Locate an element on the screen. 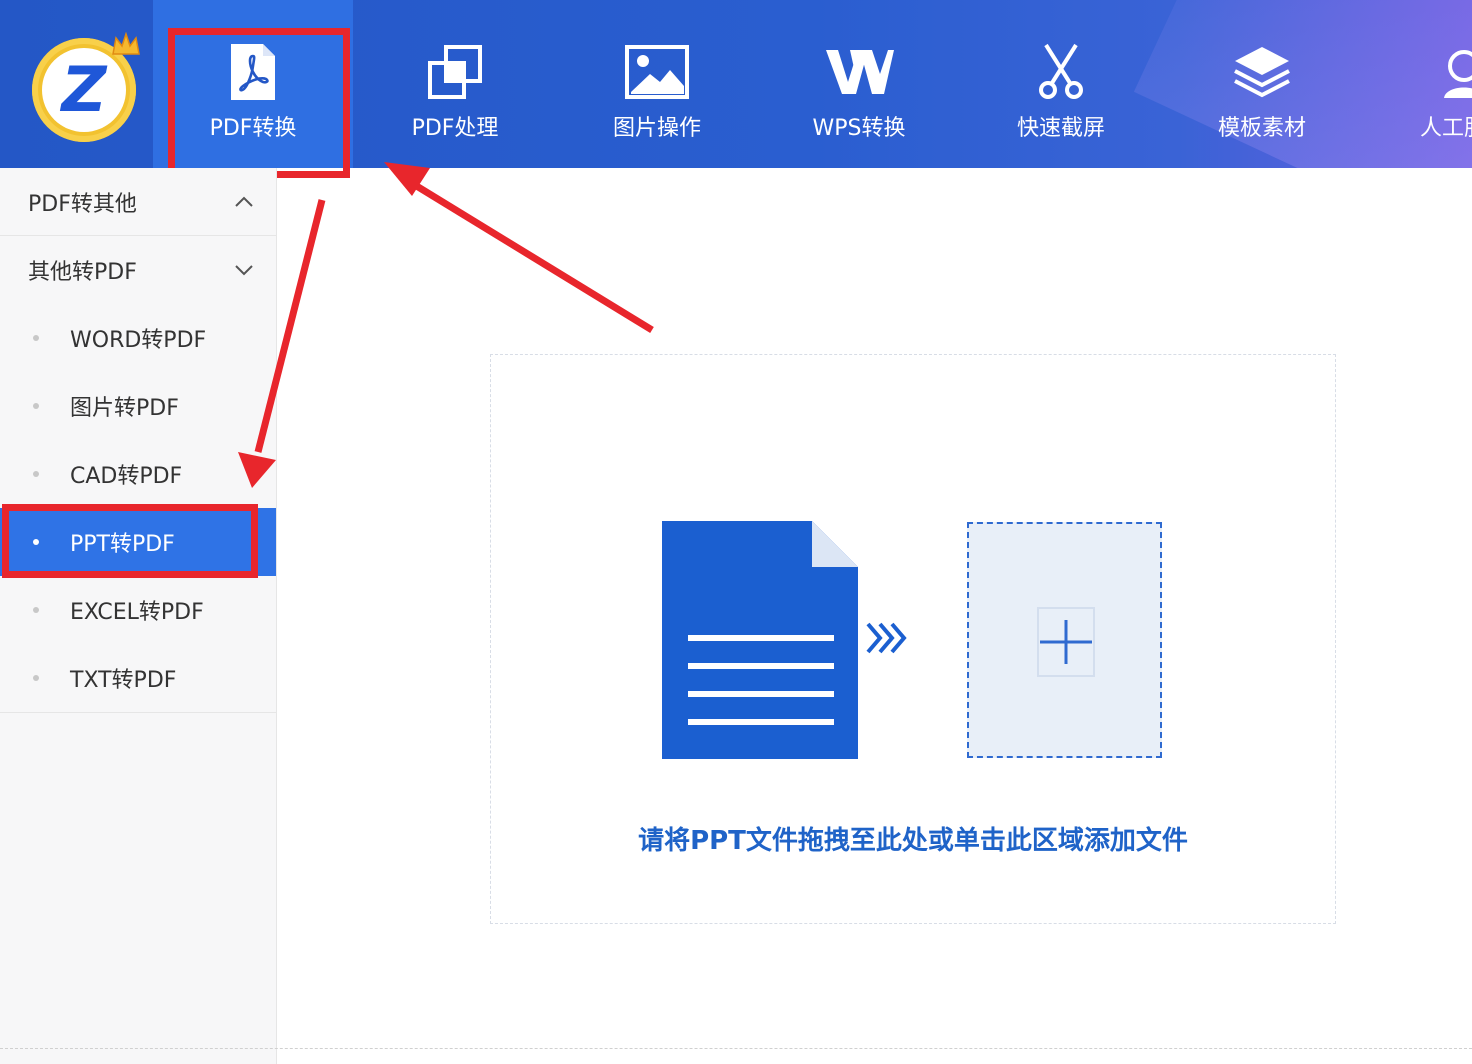 Image resolution: width=1472 pixels, height=1064 pixels. sidebar-group-pdf-to-other: PDF转其他 is located at coordinates (138, 202).